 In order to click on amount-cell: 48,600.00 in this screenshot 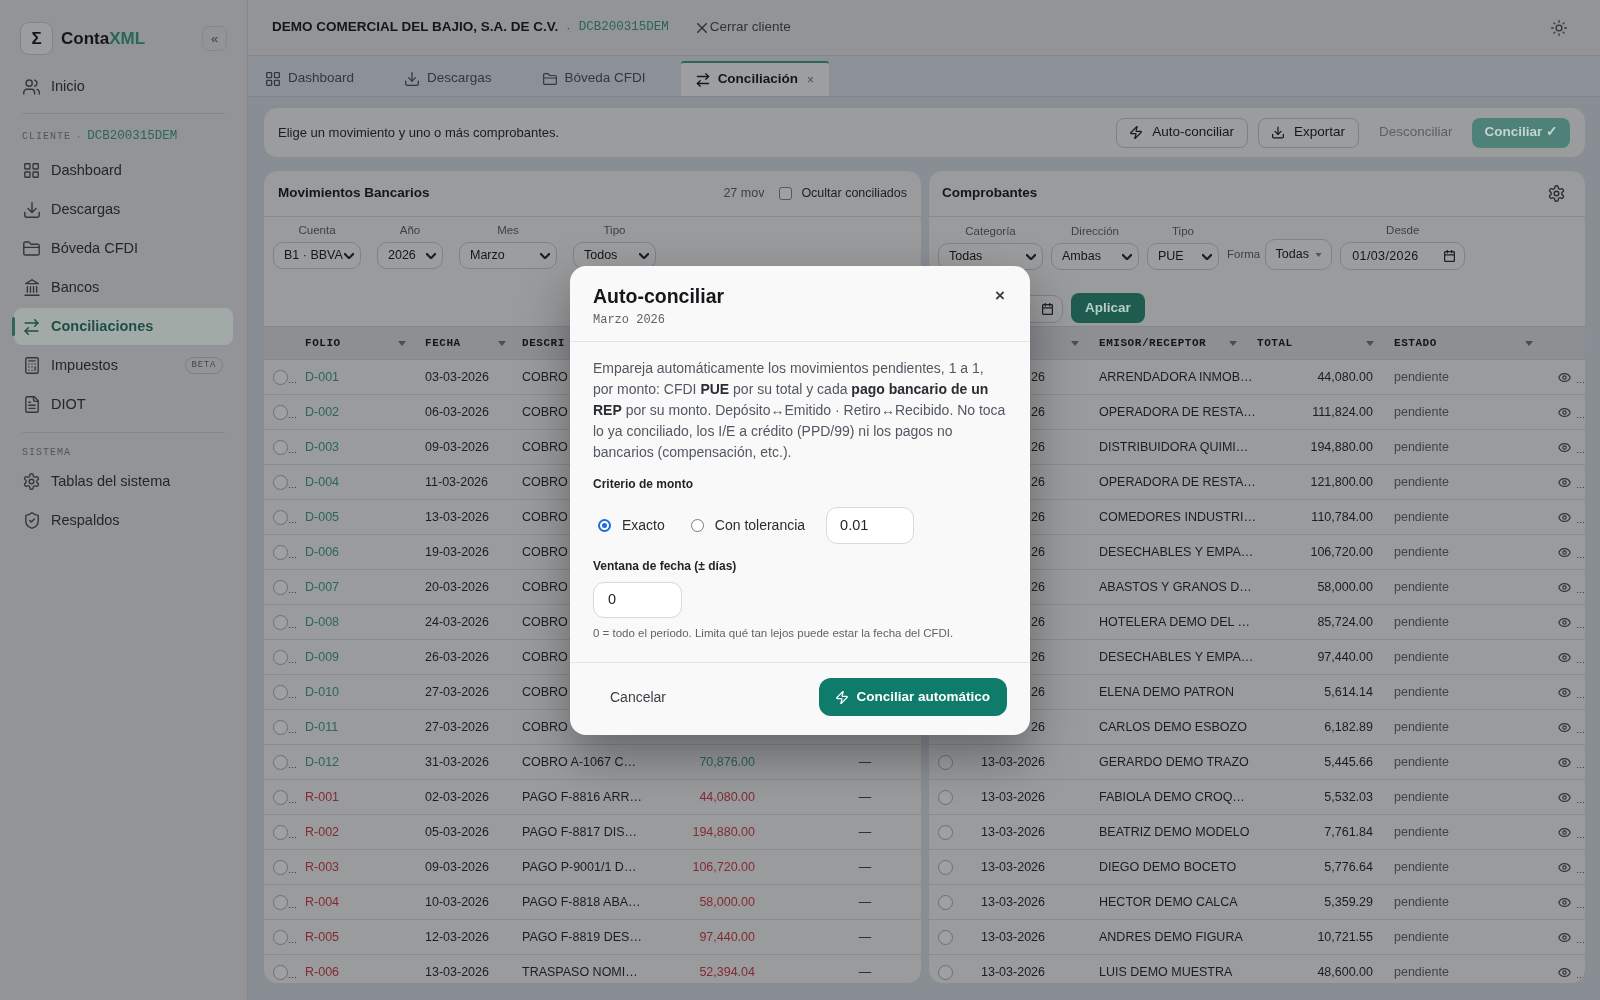, I will do `click(1345, 971)`.